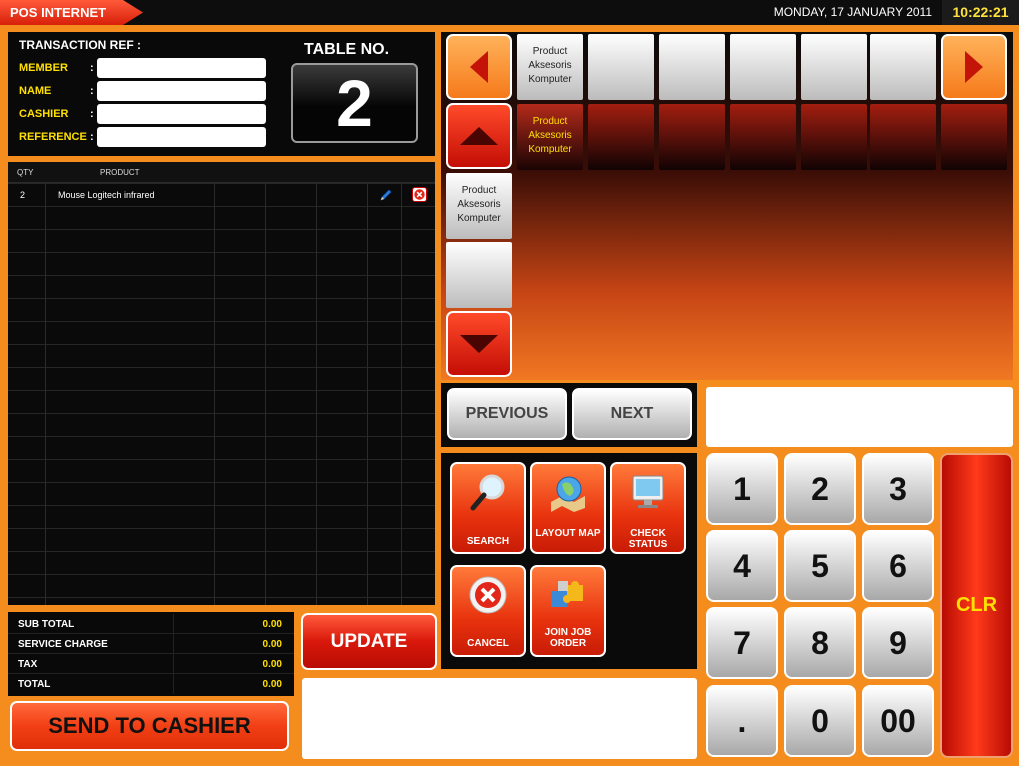  I want to click on globe-map-icon, so click(568, 494).